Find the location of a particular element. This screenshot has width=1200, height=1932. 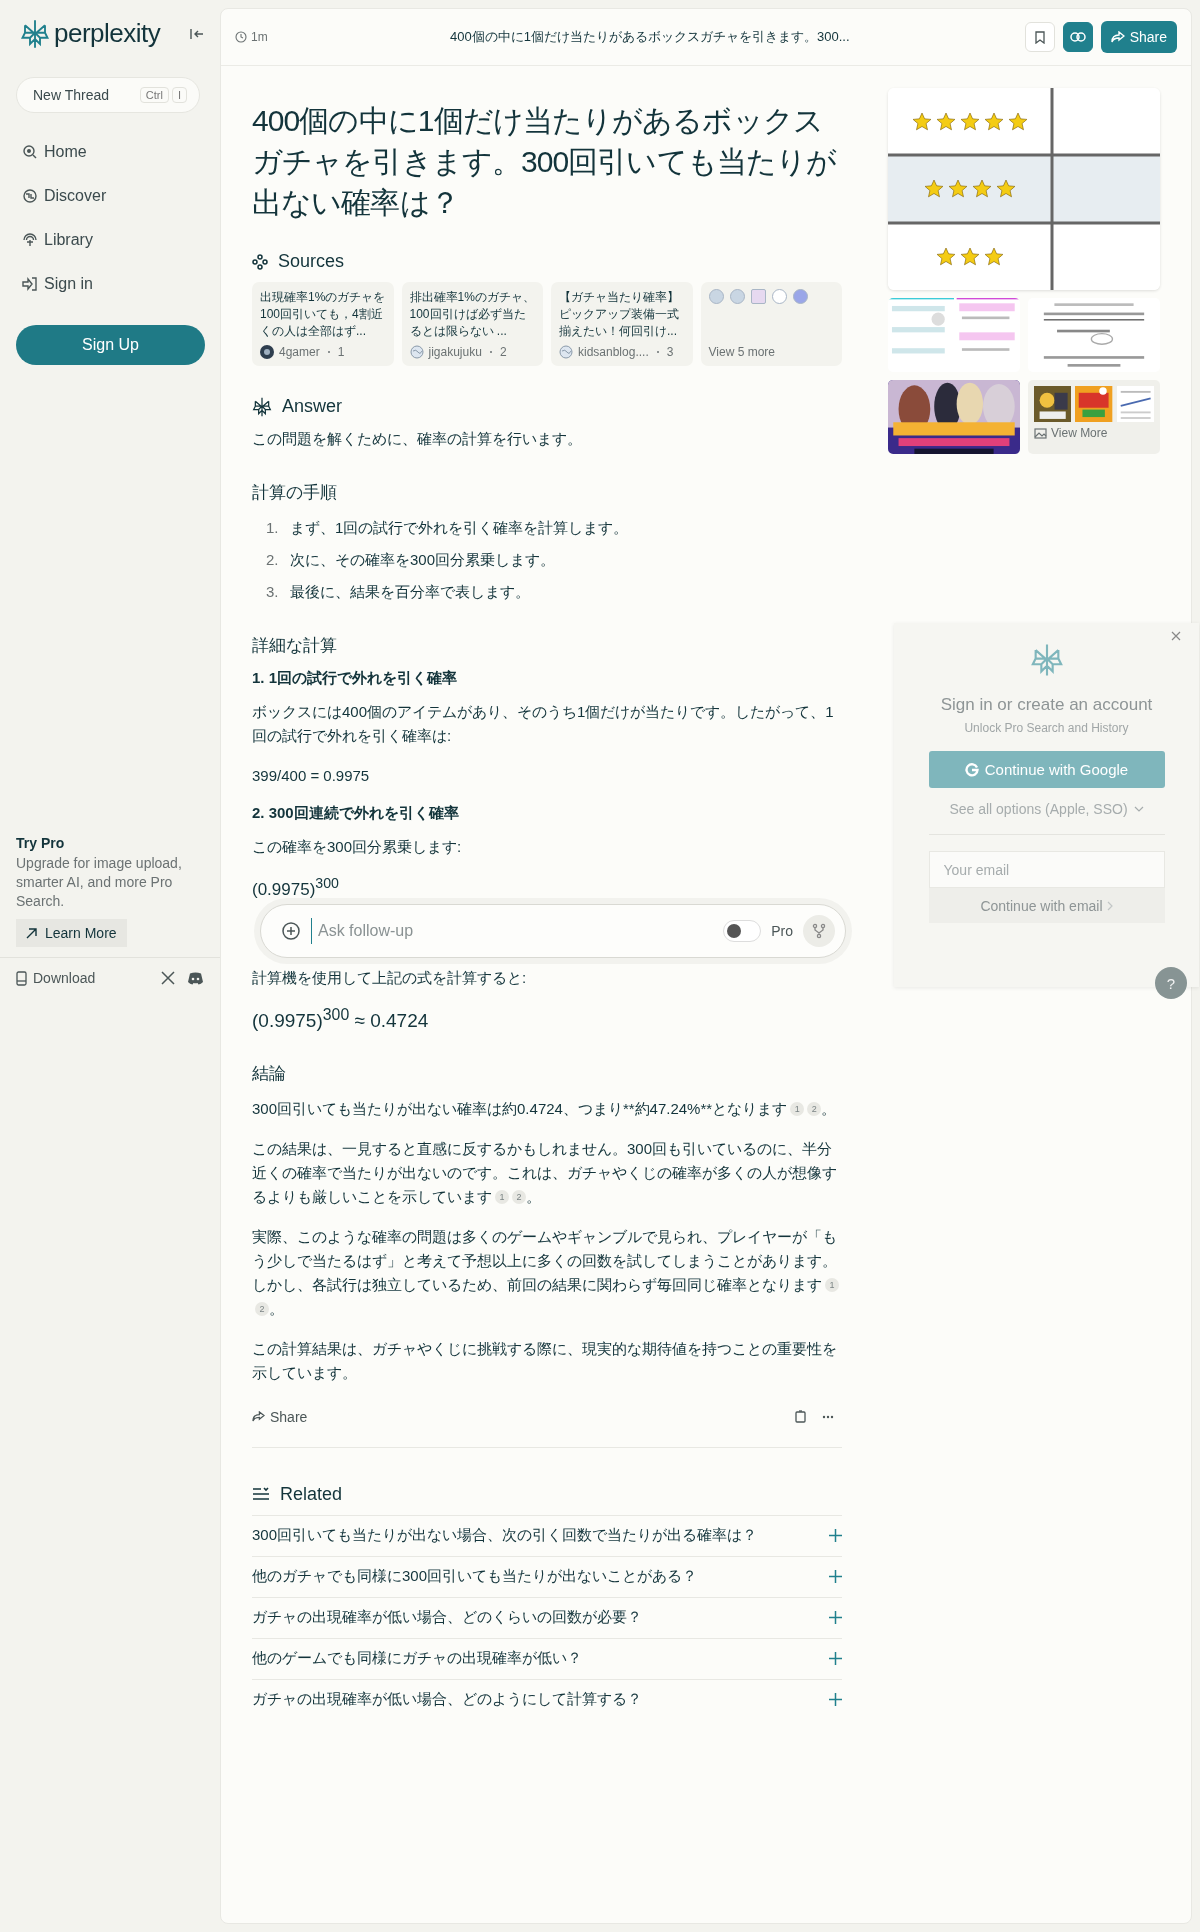

broadcast-icon is located at coordinates (30, 240).